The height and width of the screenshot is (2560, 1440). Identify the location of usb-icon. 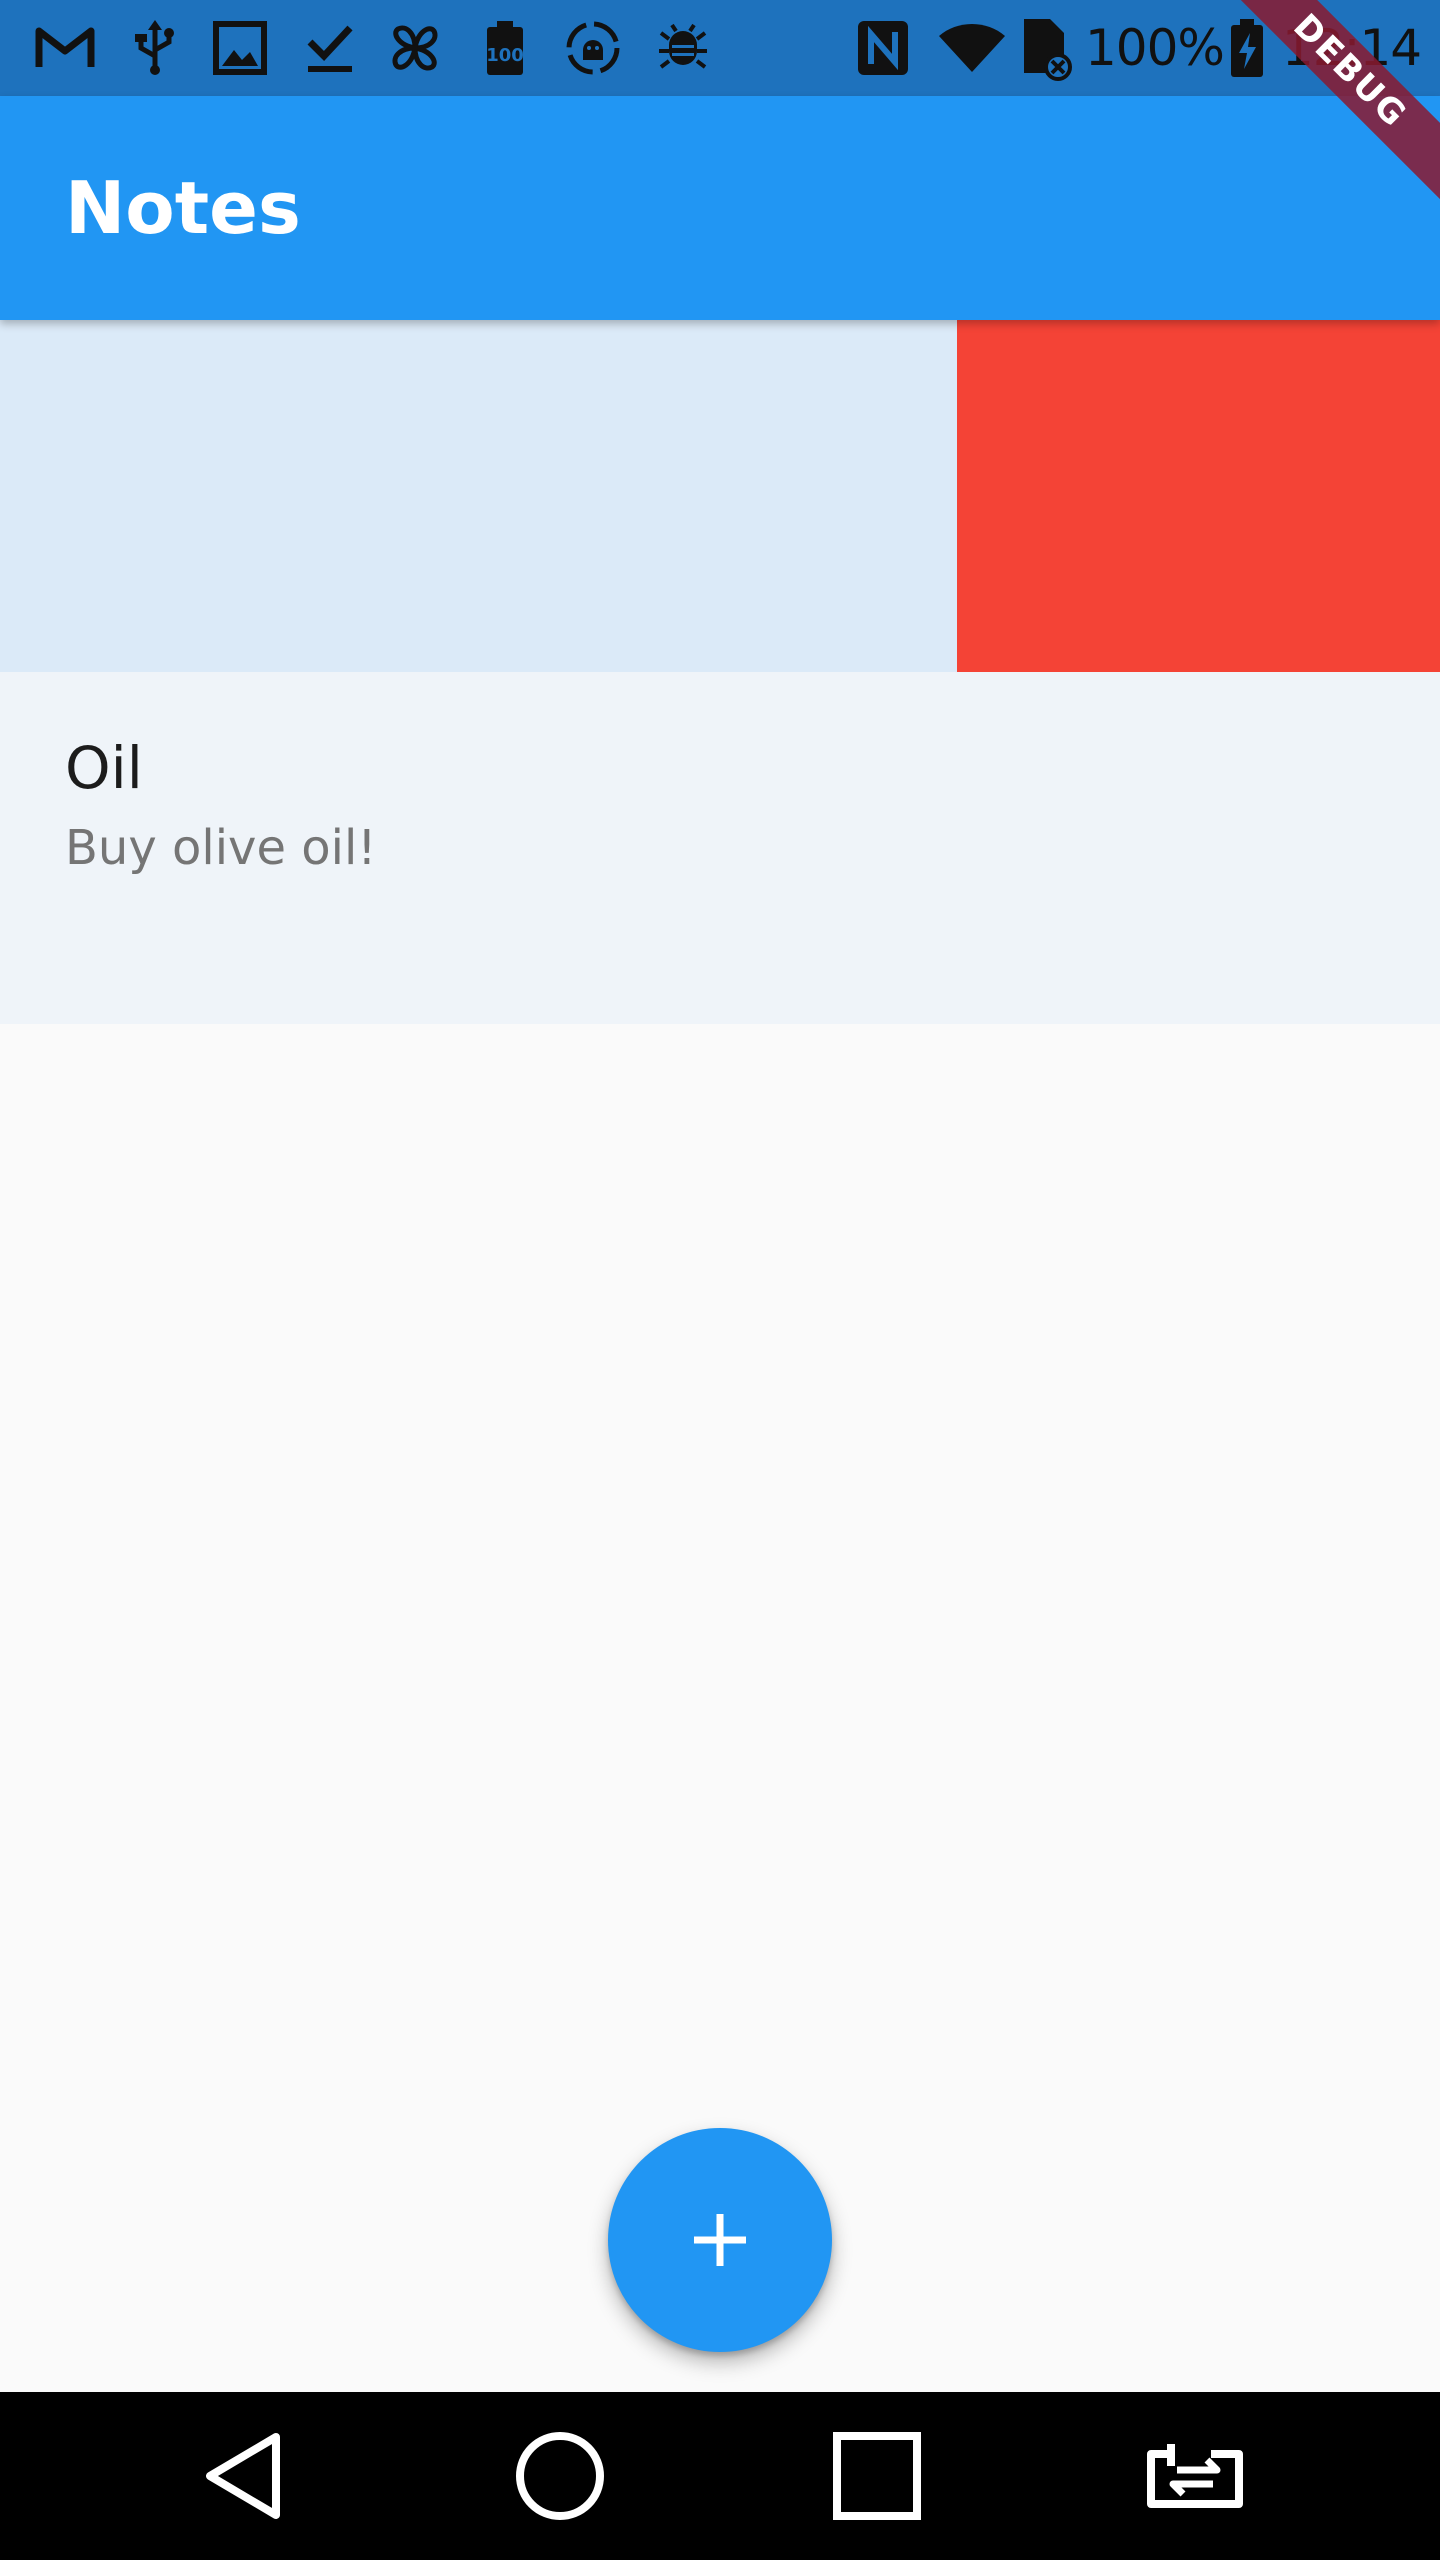
(155, 48).